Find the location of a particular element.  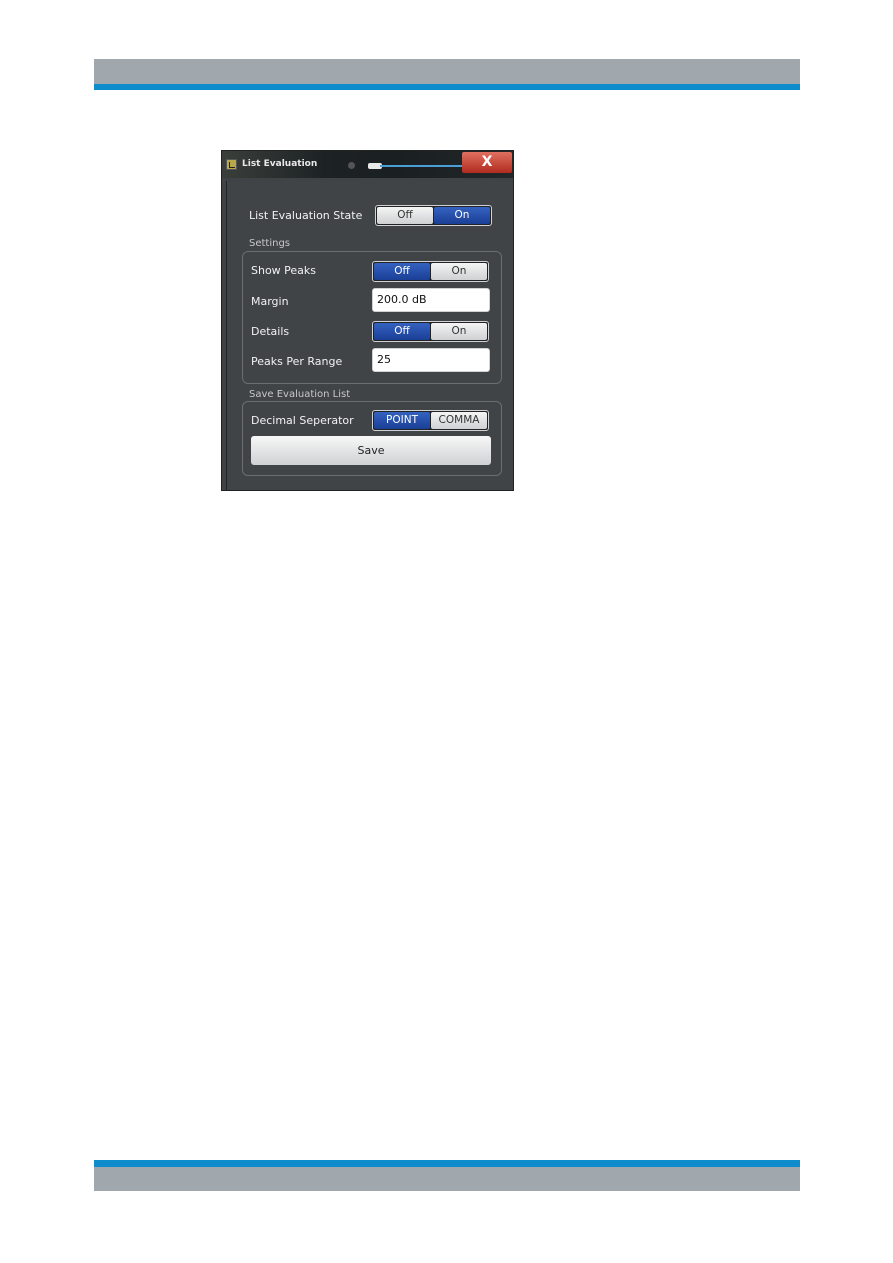

show-peaks-off: Off is located at coordinates (402, 271).